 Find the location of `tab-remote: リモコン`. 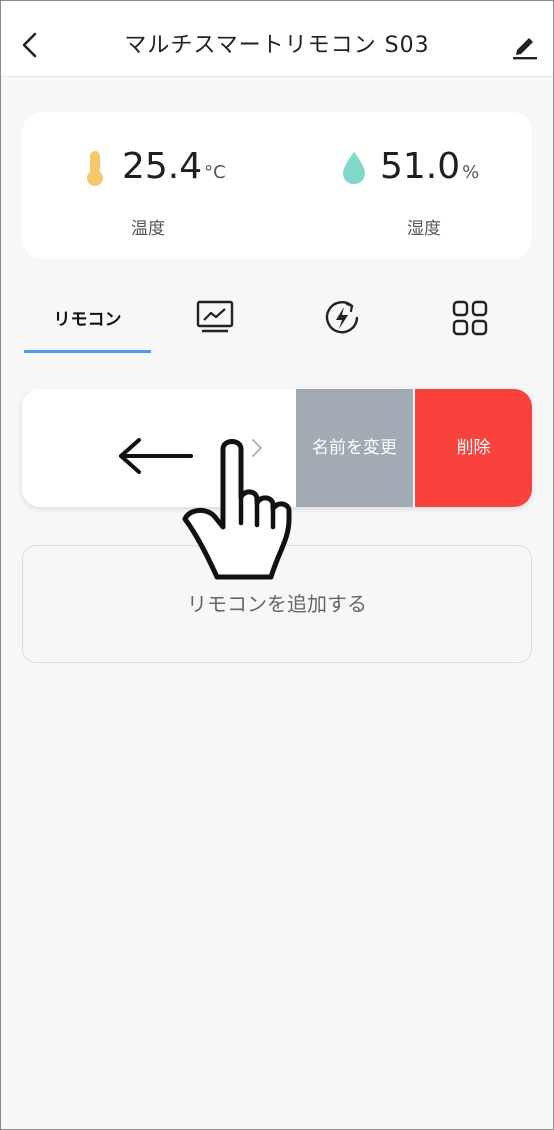

tab-remote: リモコン is located at coordinates (87, 321).